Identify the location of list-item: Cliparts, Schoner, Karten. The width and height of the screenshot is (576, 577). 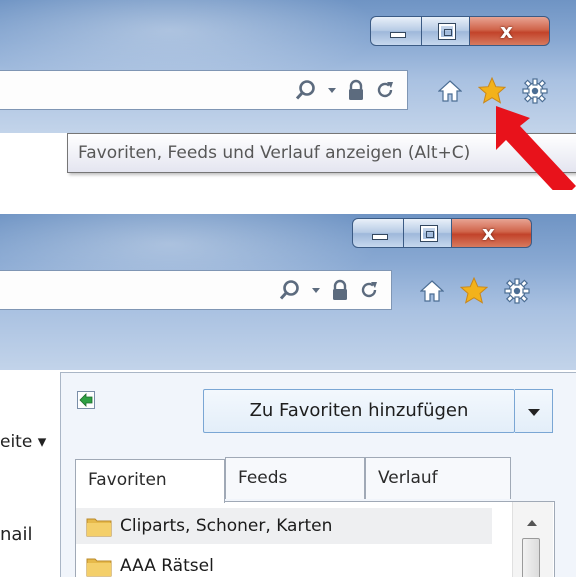
(284, 526).